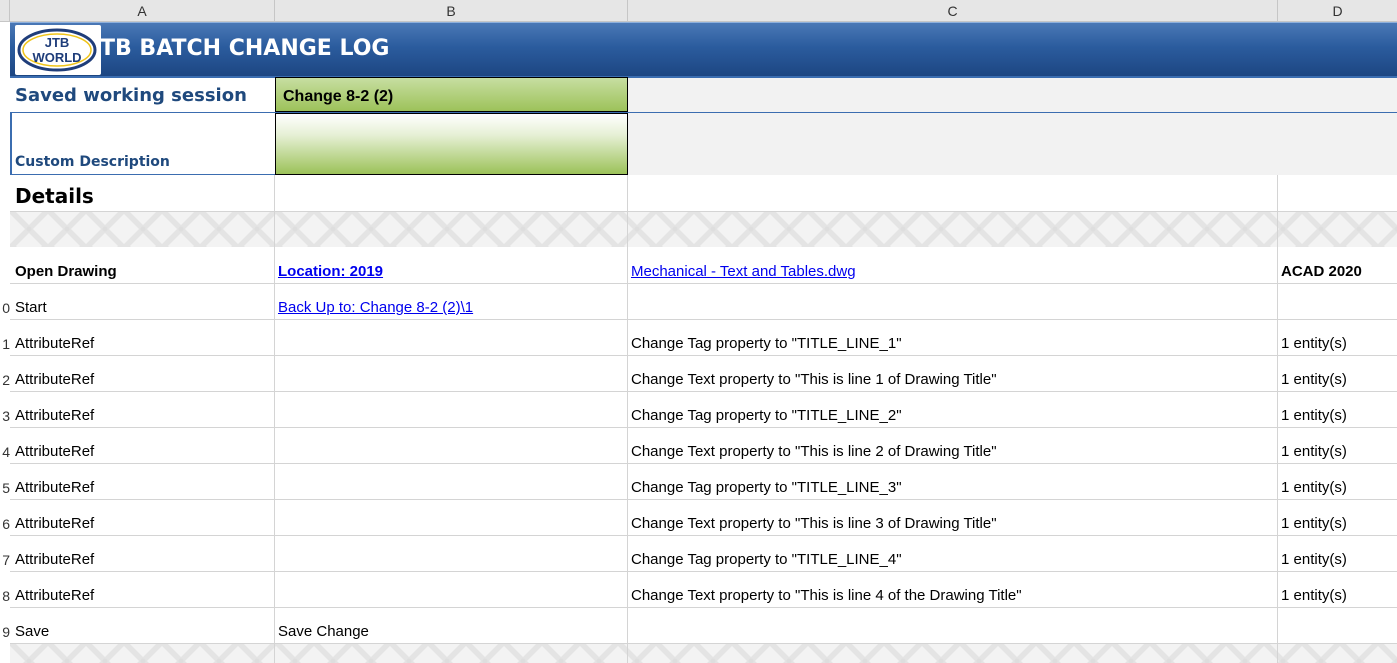 The height and width of the screenshot is (663, 1397). I want to click on row-number: 7, so click(5, 560).